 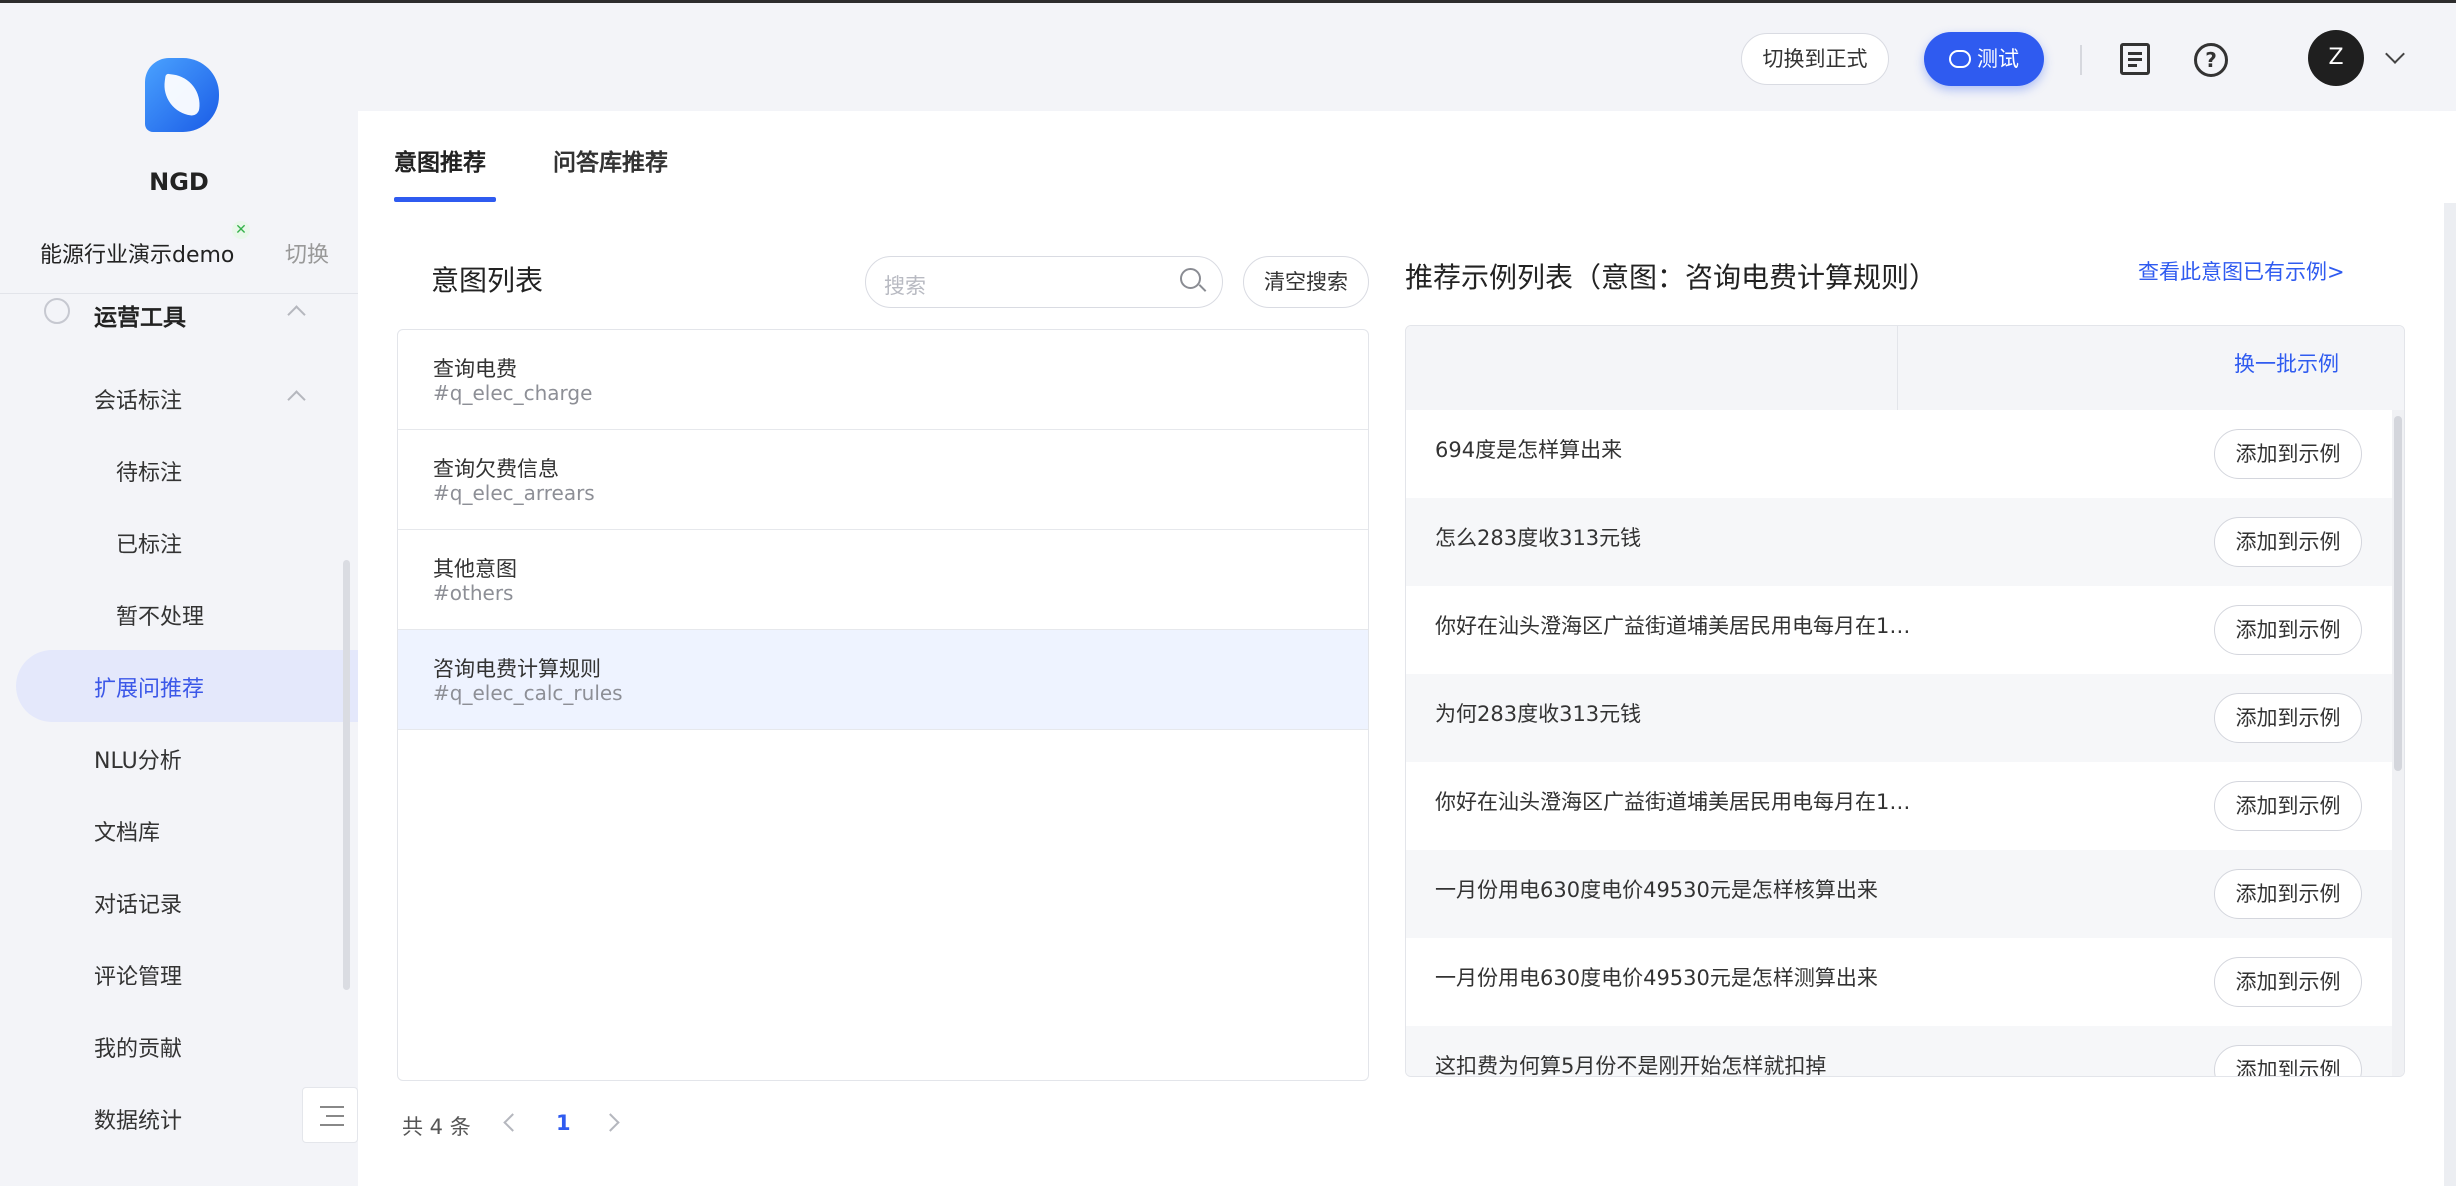 I want to click on table-row: 694度是怎样算出来 添加到示例, so click(x=1899, y=454).